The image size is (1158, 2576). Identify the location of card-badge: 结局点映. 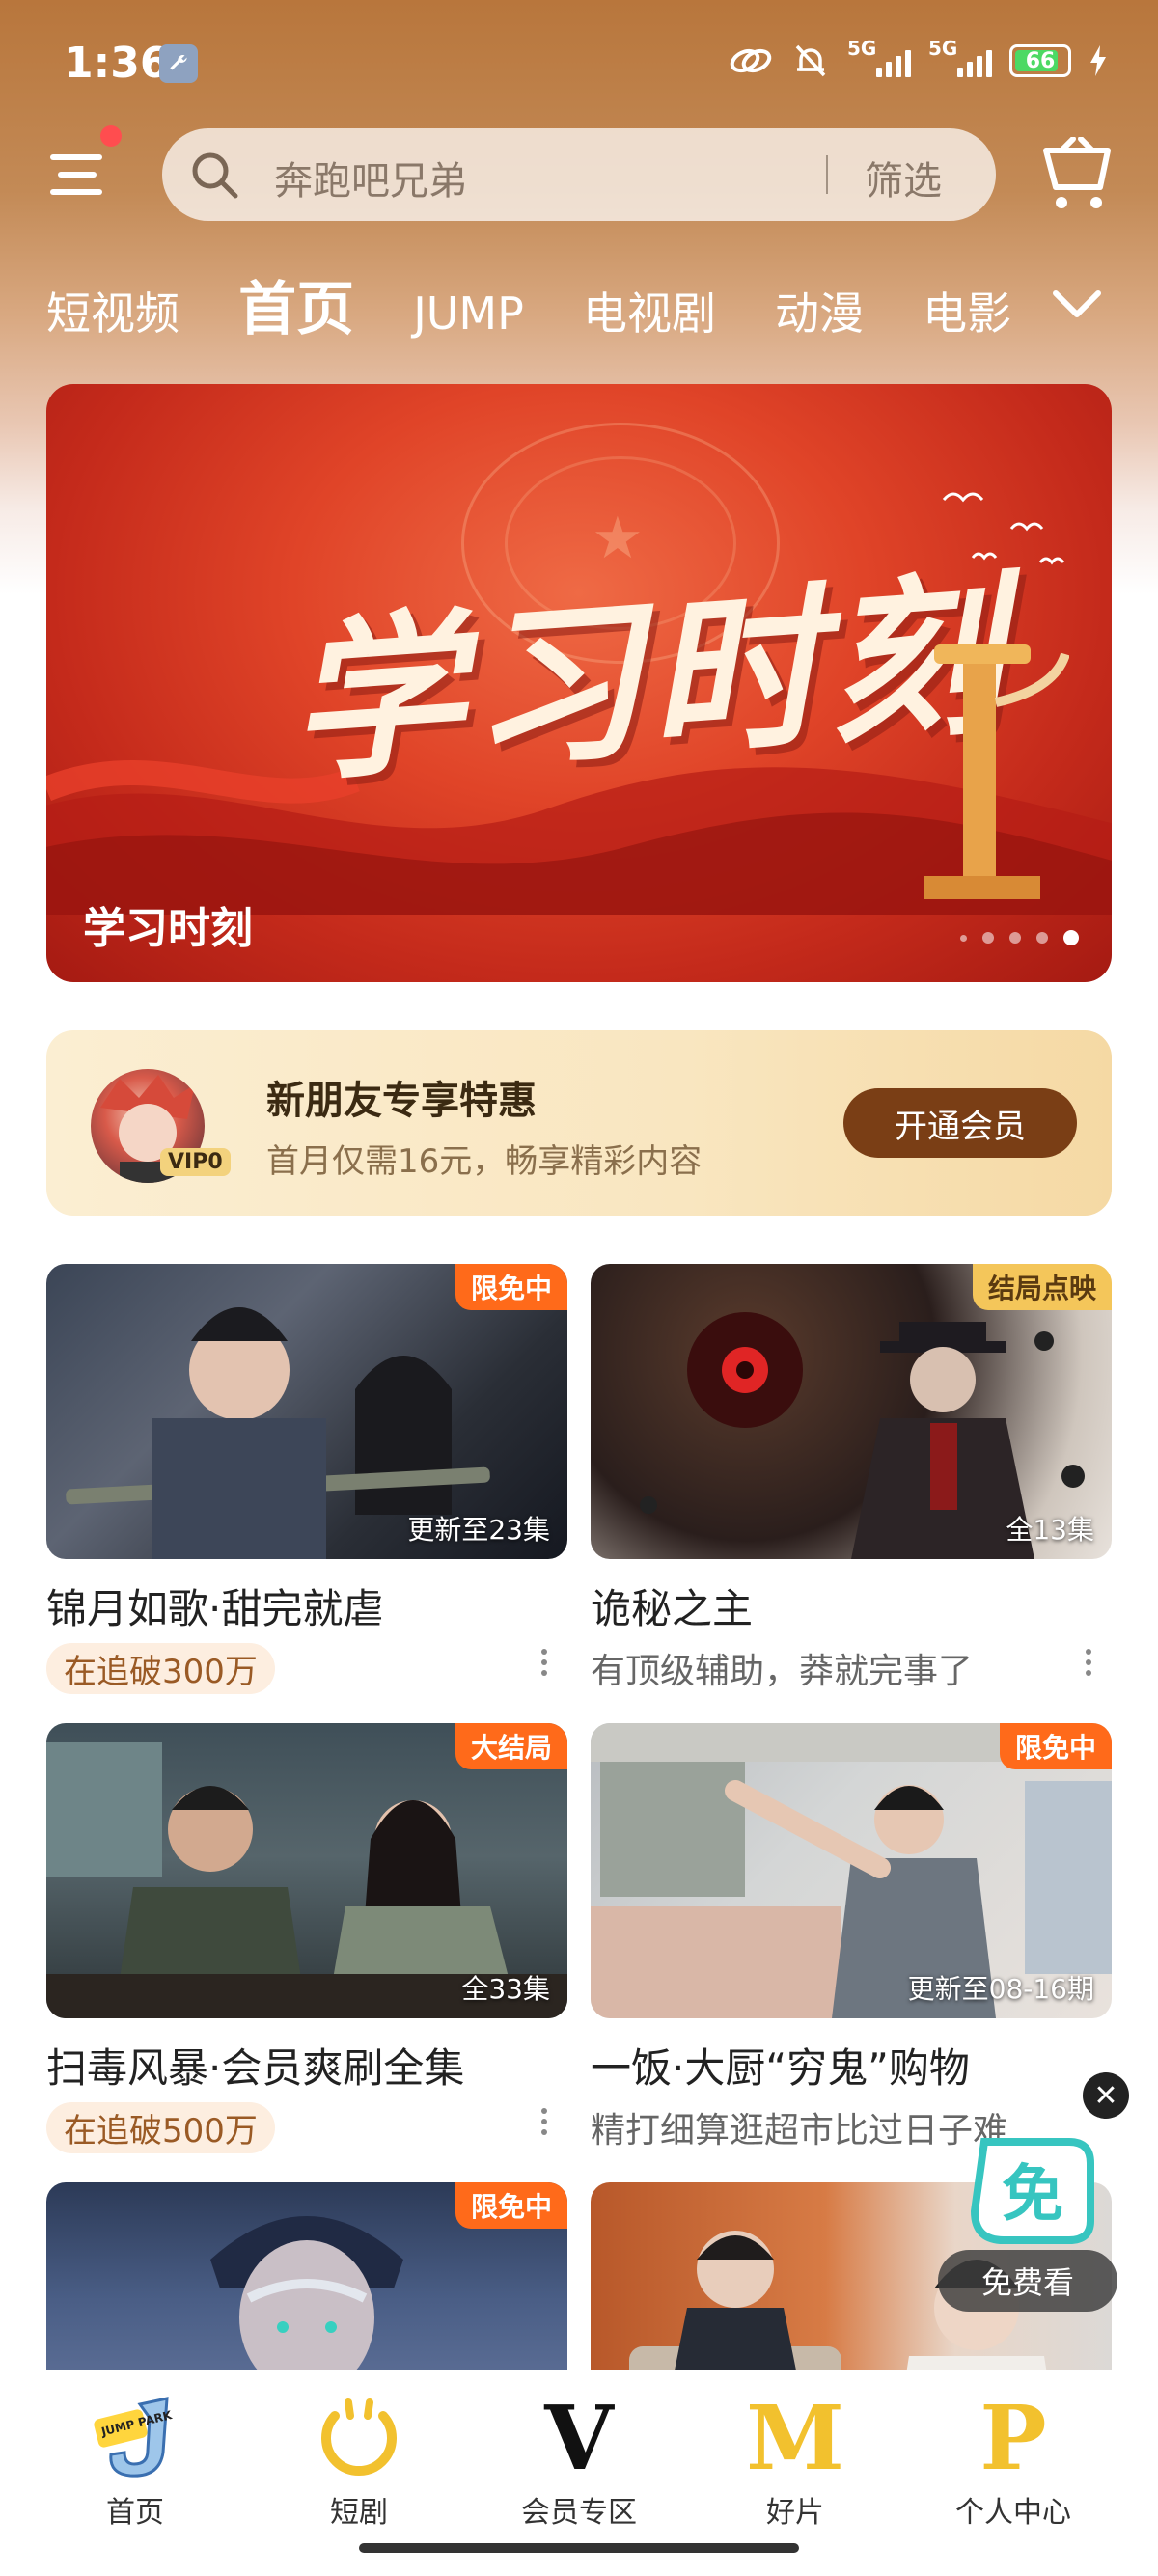
(1042, 1287).